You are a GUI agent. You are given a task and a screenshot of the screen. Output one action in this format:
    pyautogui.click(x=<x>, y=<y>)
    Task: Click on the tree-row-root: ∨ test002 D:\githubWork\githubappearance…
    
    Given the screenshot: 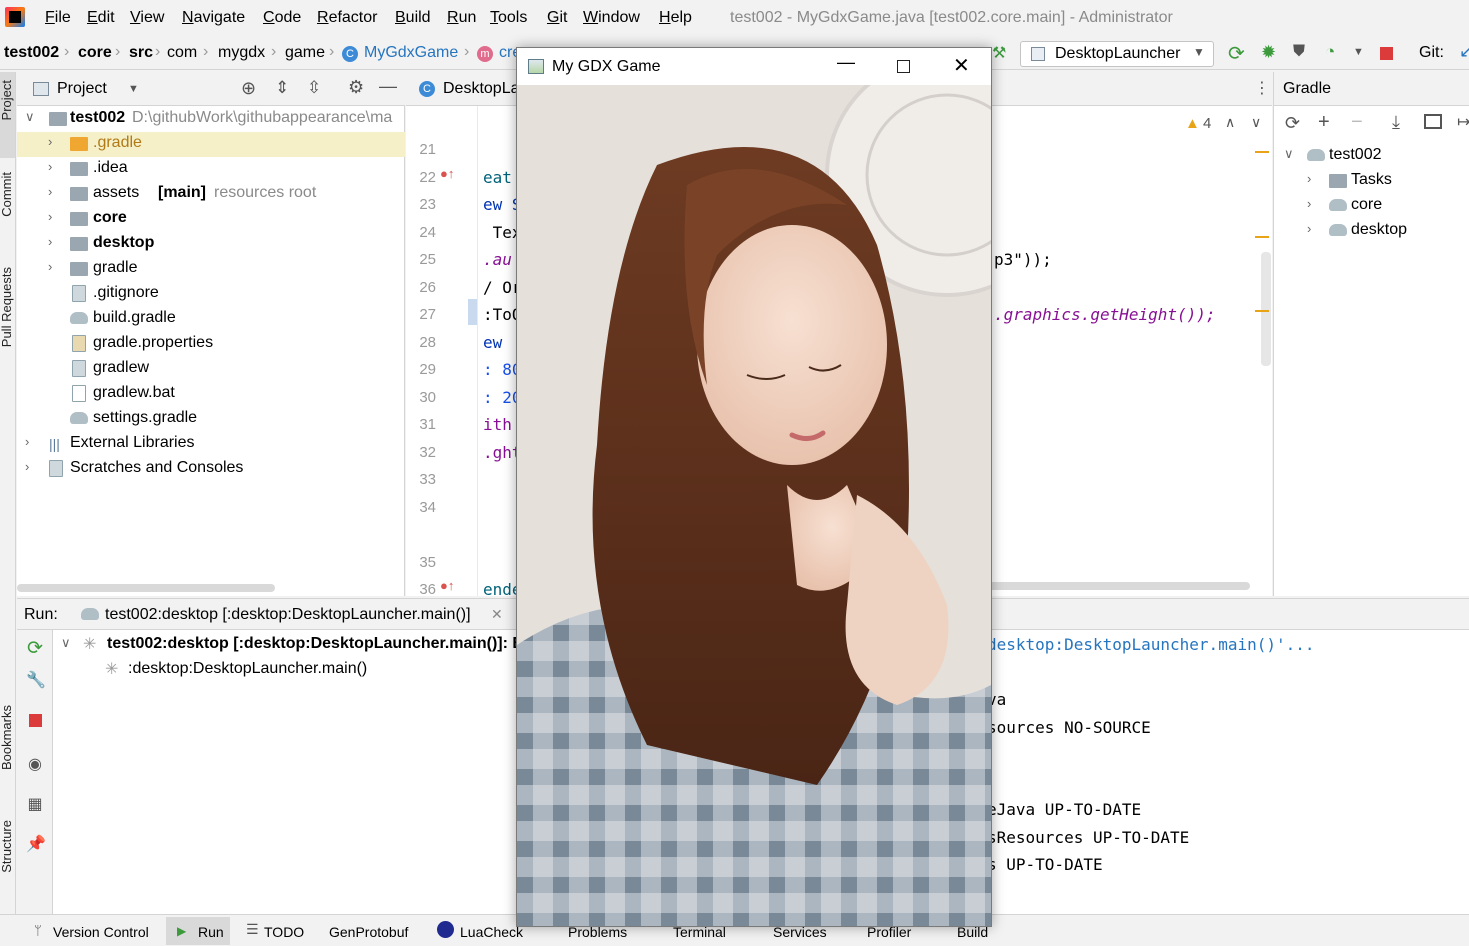 What is the action you would take?
    pyautogui.click(x=211, y=119)
    